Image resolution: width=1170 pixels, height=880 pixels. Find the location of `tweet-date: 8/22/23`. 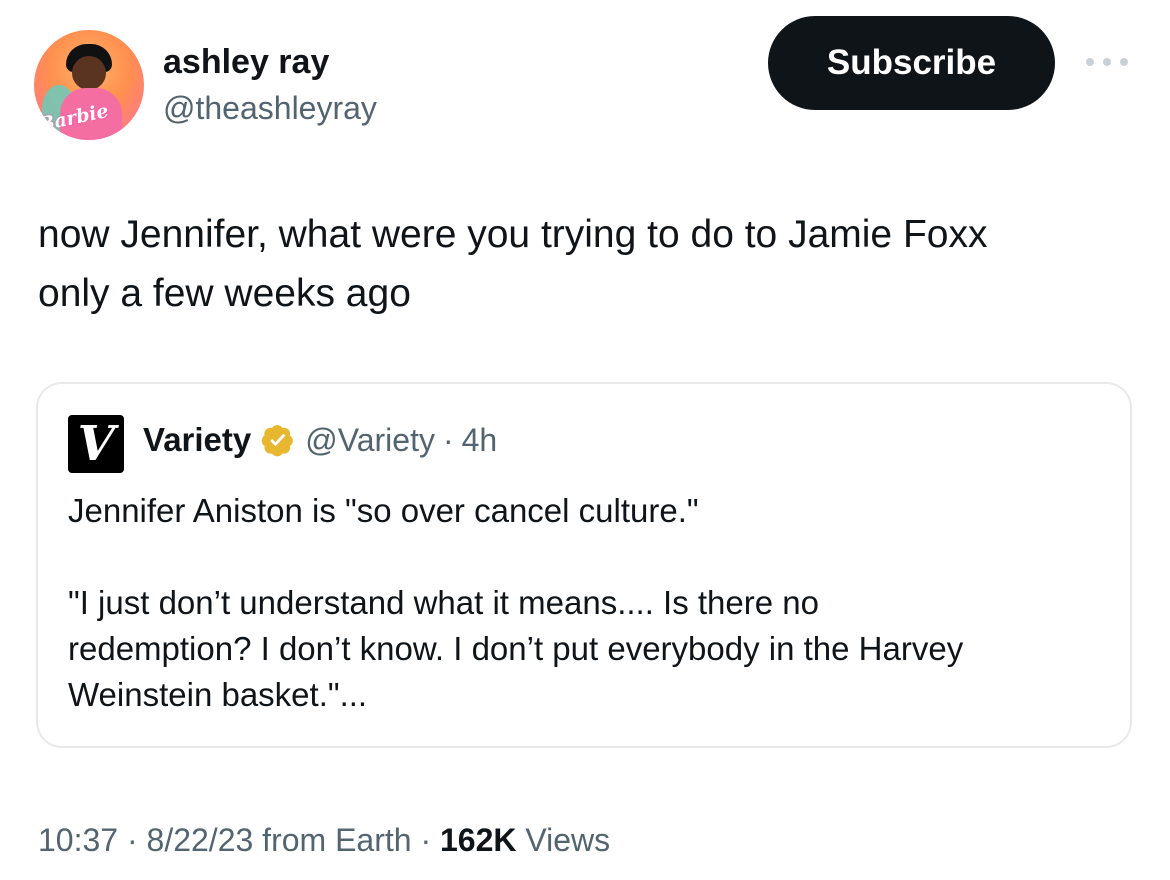

tweet-date: 8/22/23 is located at coordinates (200, 840).